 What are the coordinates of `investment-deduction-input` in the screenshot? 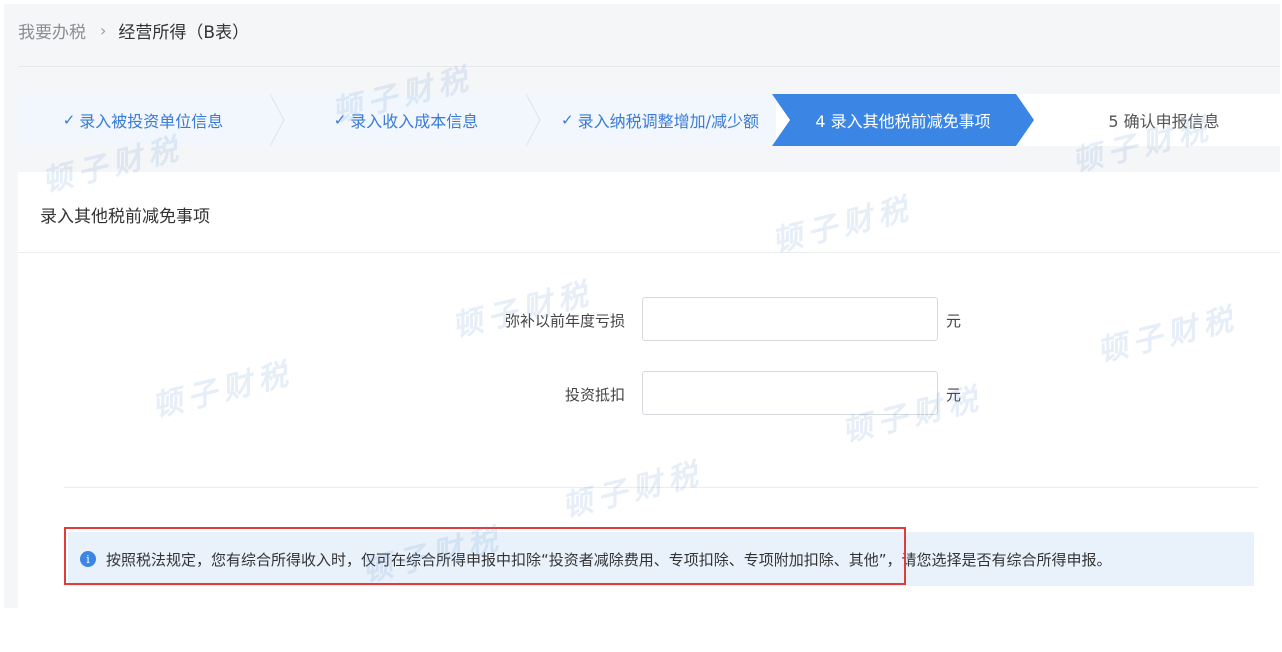 It's located at (790, 393).